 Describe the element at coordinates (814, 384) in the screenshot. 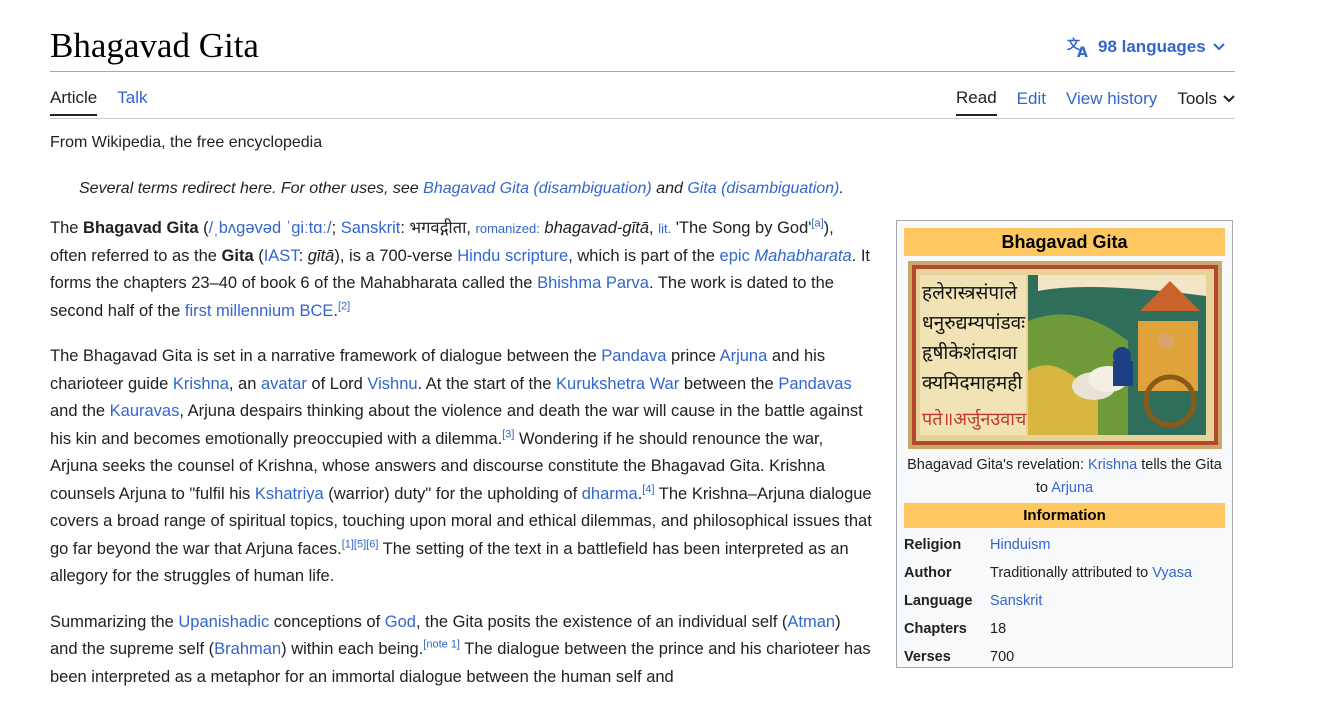

I see `pandavas-link: Pandavas` at that location.